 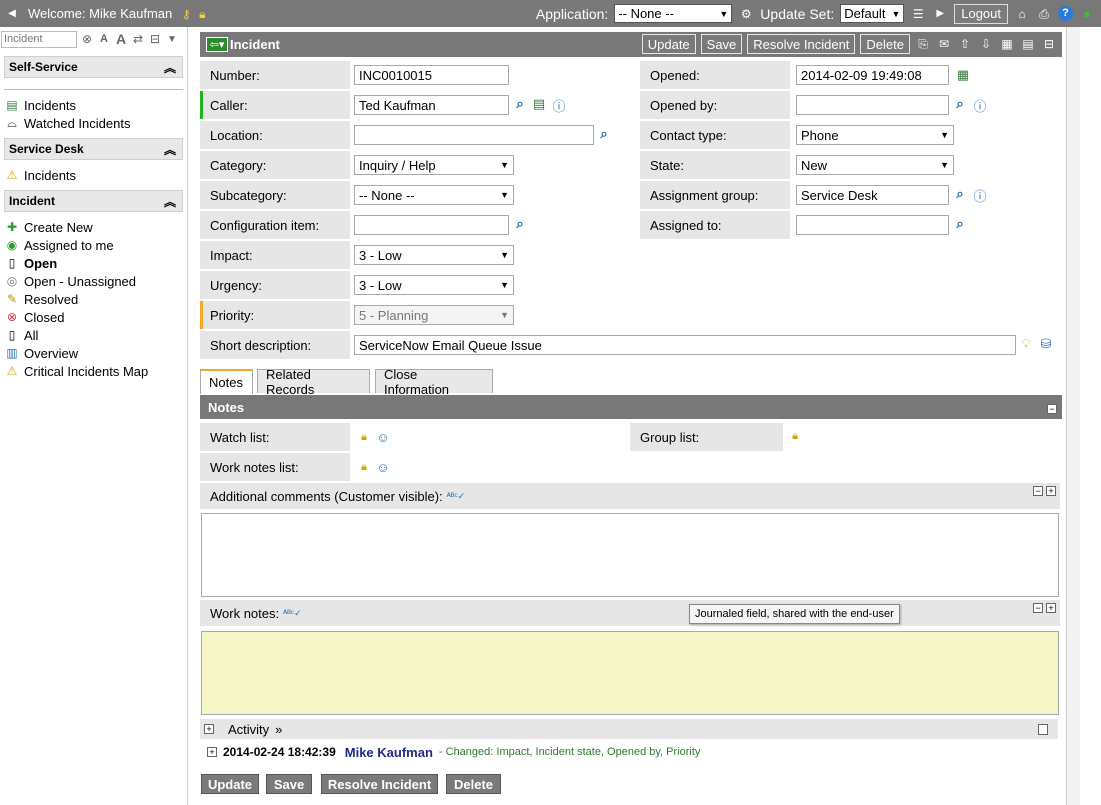 What do you see at coordinates (965, 44) in the screenshot?
I see `arrow-up-icon: ⇧` at bounding box center [965, 44].